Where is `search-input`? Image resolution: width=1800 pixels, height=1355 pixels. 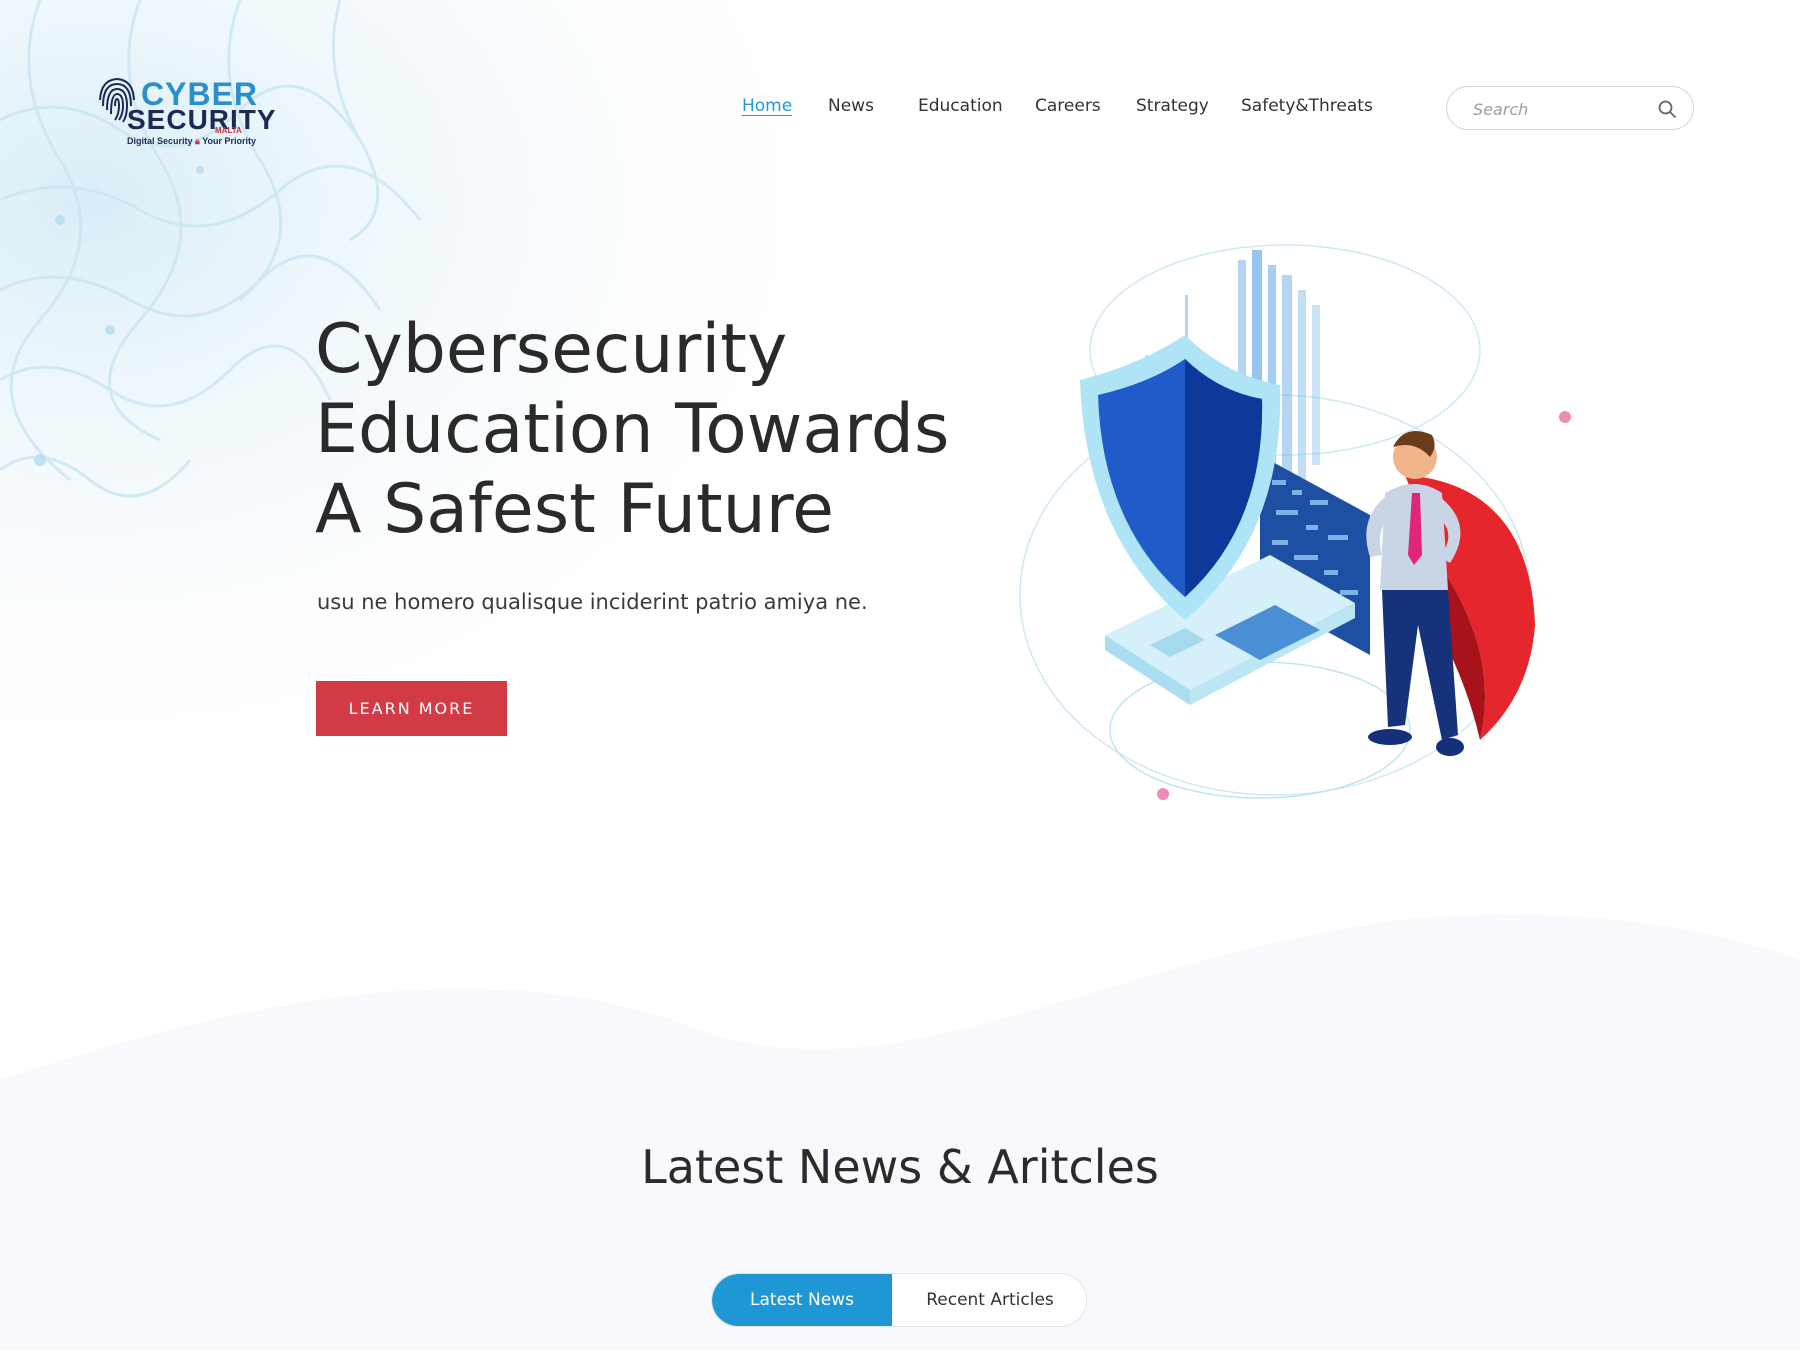 search-input is located at coordinates (1563, 109).